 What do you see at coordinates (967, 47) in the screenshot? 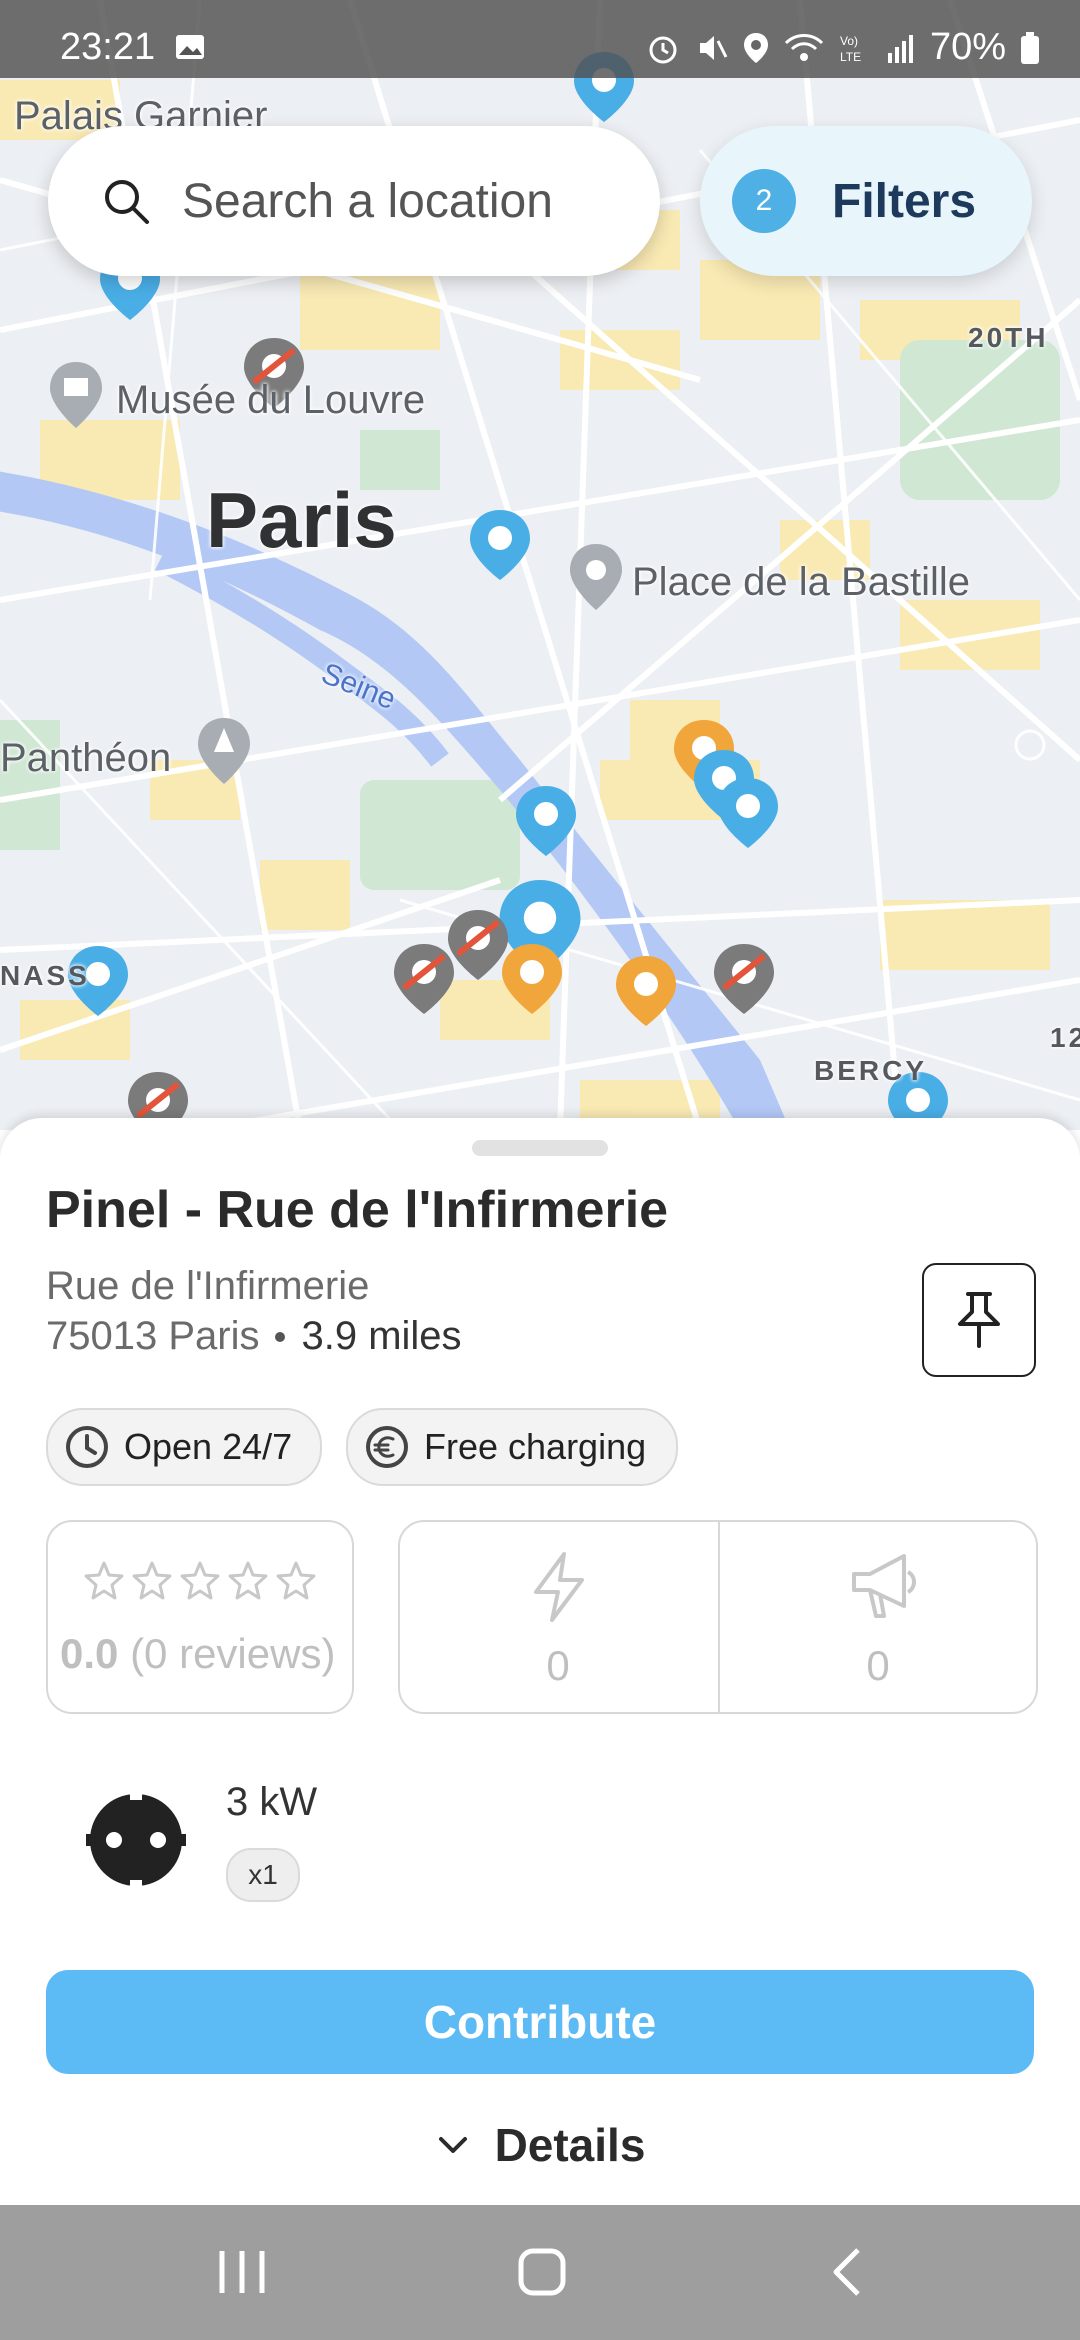
I see `battery-percent: 70%` at bounding box center [967, 47].